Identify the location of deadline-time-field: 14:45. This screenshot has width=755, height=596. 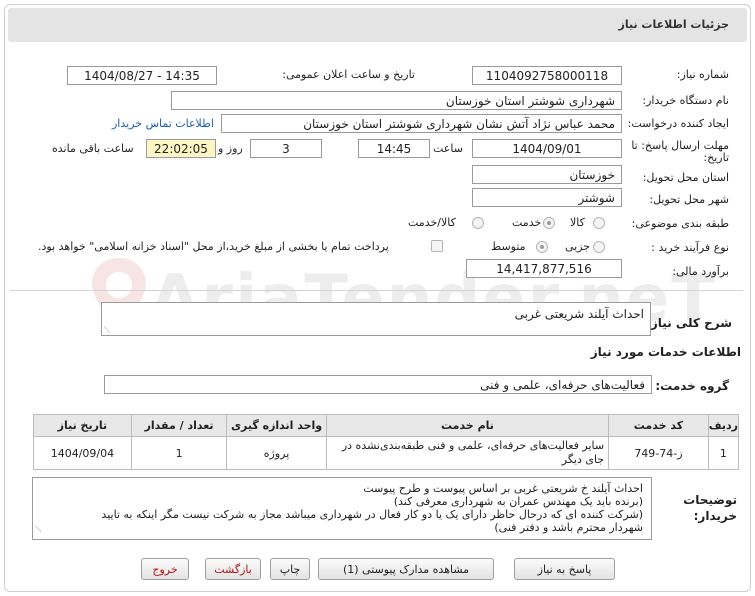
(394, 148).